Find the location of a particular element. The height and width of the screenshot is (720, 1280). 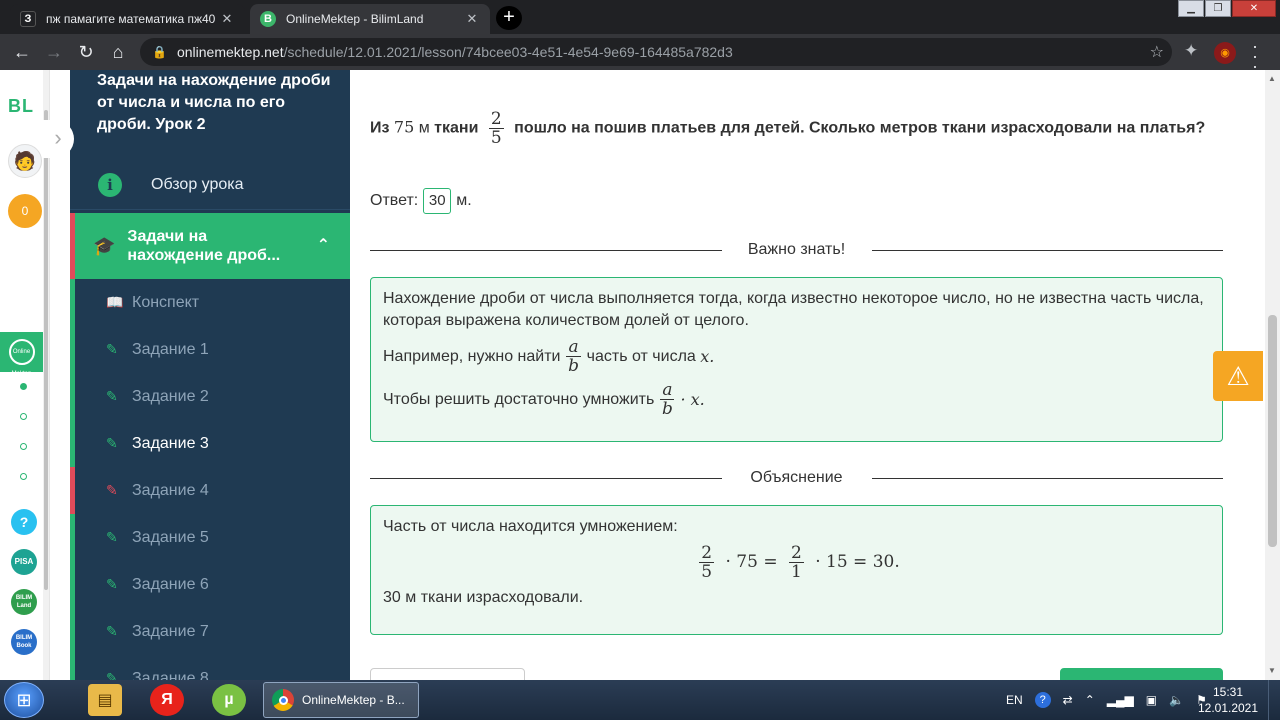

answer-row: Ответ: 30 м. is located at coordinates (421, 201).